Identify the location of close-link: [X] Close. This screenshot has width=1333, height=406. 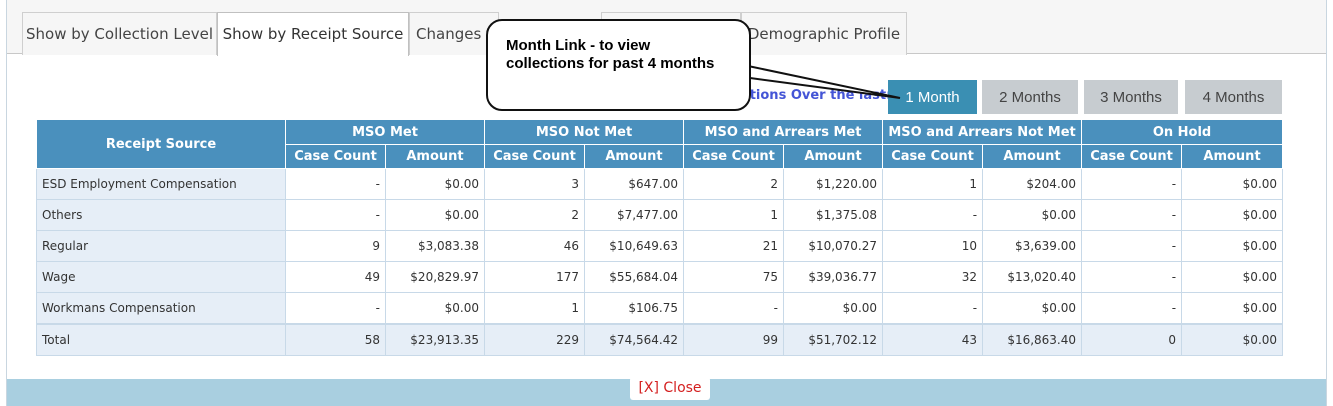
(670, 388).